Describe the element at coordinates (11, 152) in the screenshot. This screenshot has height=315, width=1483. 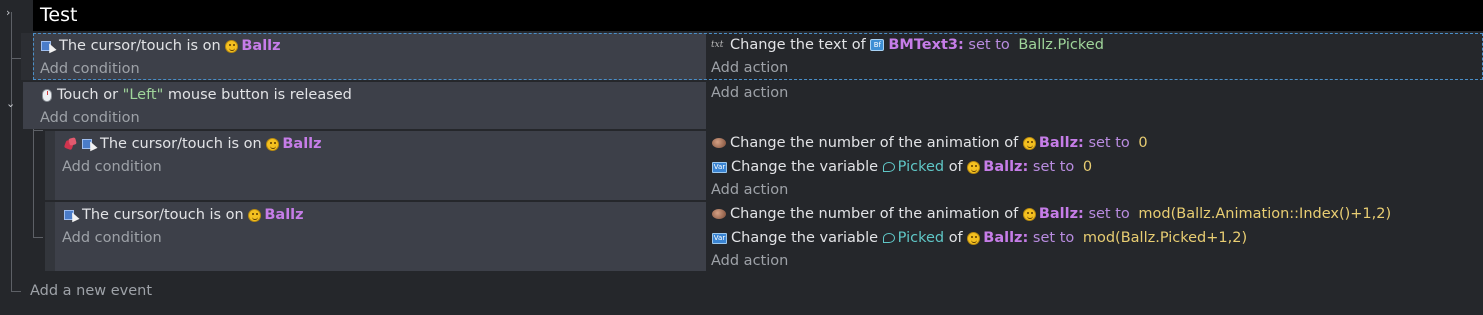
I see `tree-line-group` at that location.